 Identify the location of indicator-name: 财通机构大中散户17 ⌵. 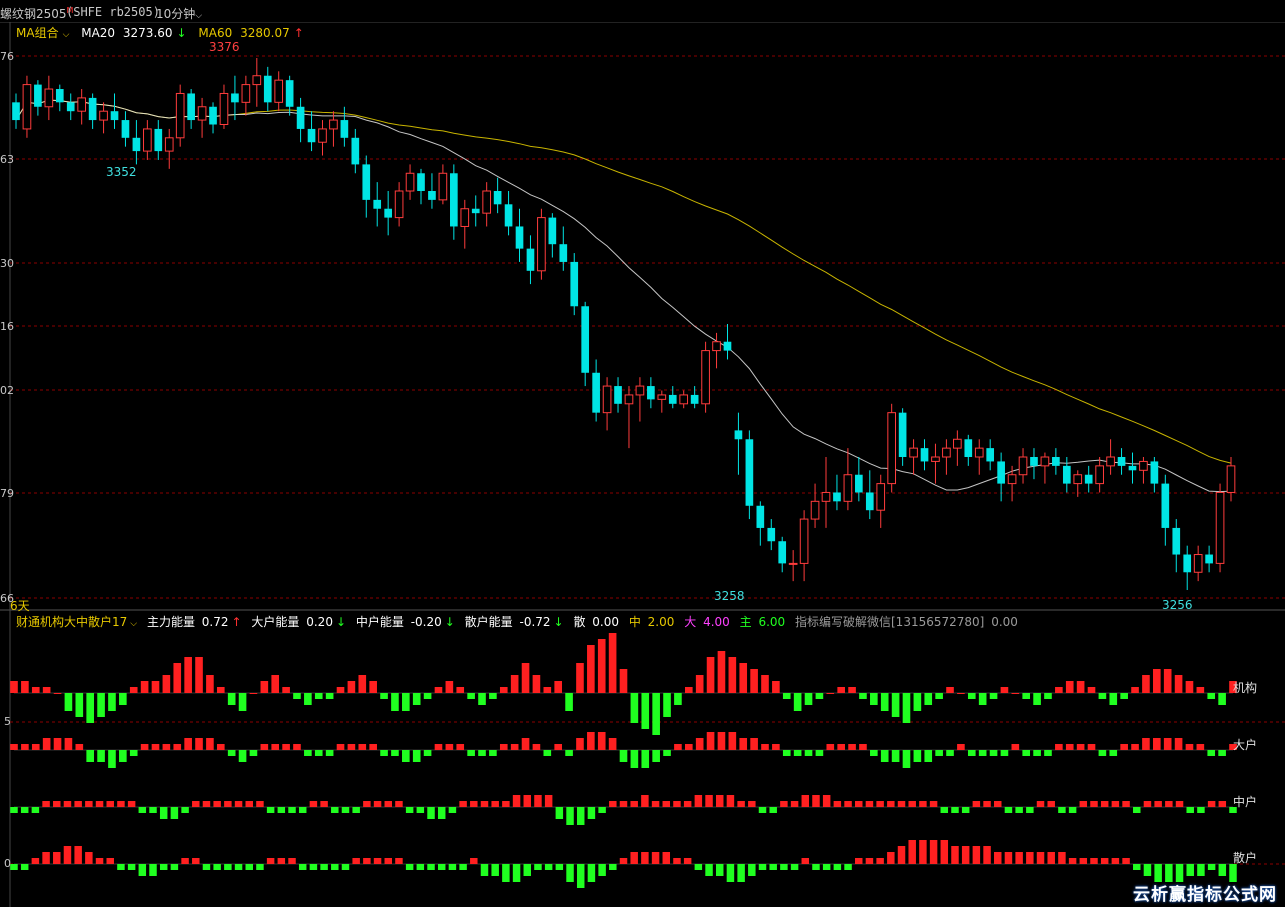
(78, 622).